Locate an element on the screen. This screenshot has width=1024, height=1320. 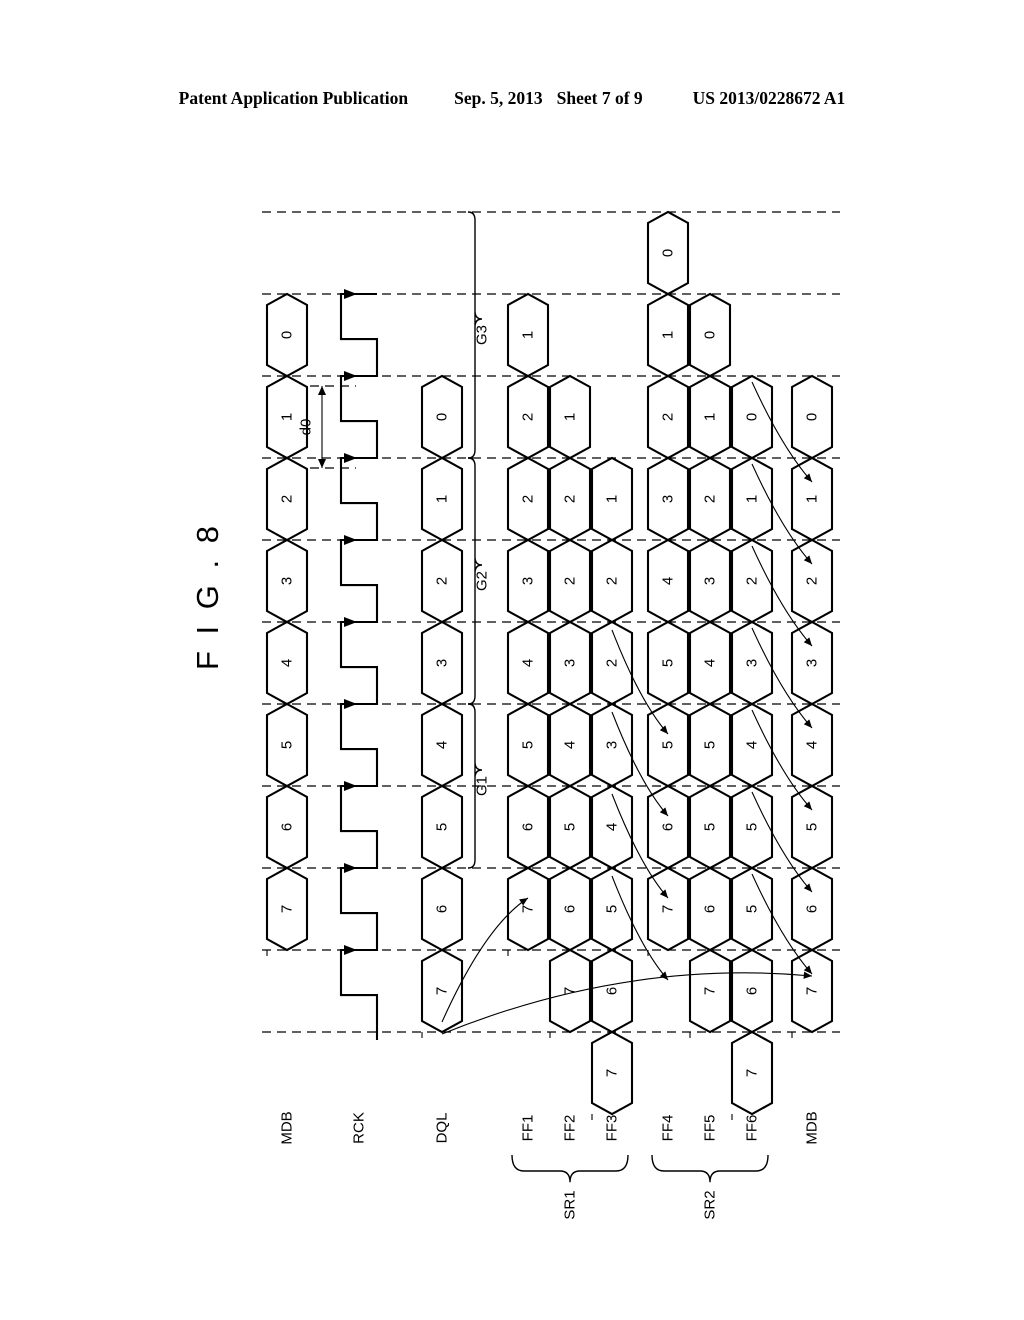
clock-waveform is located at coordinates (359, 666).